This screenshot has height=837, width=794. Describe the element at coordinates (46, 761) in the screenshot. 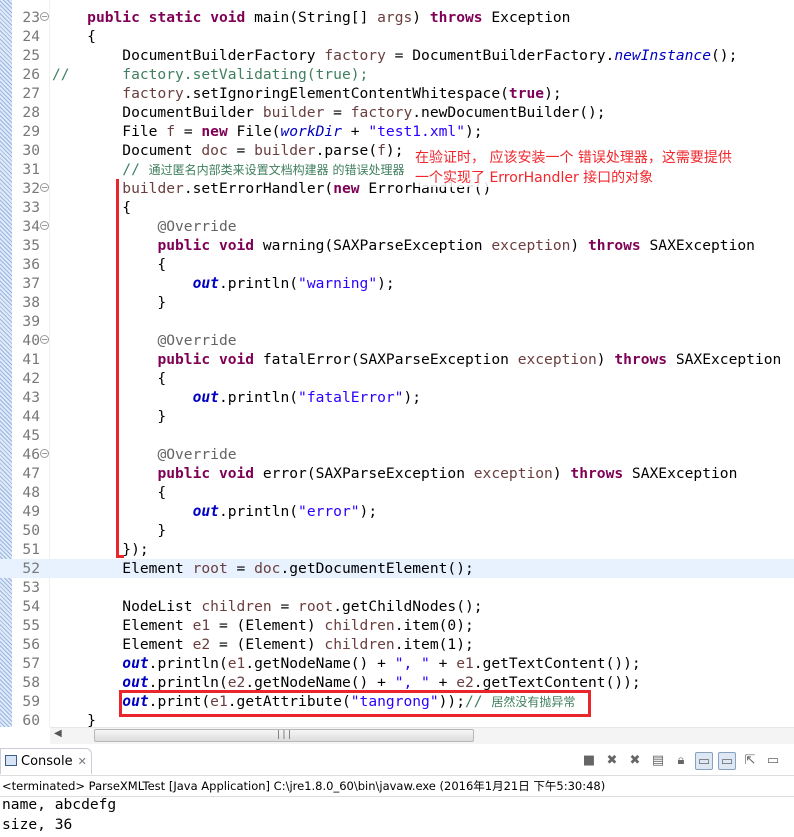

I see `tab-console: Console ✕` at that location.